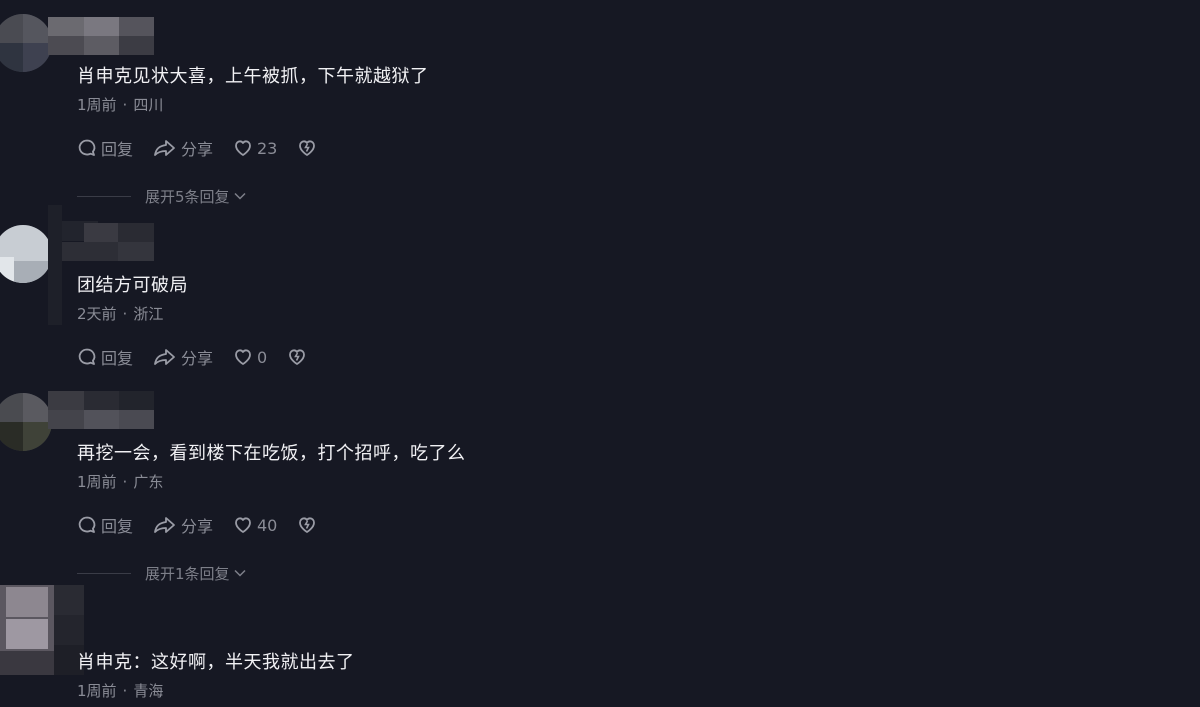 This screenshot has width=1200, height=707. I want to click on like-count: 23, so click(267, 148).